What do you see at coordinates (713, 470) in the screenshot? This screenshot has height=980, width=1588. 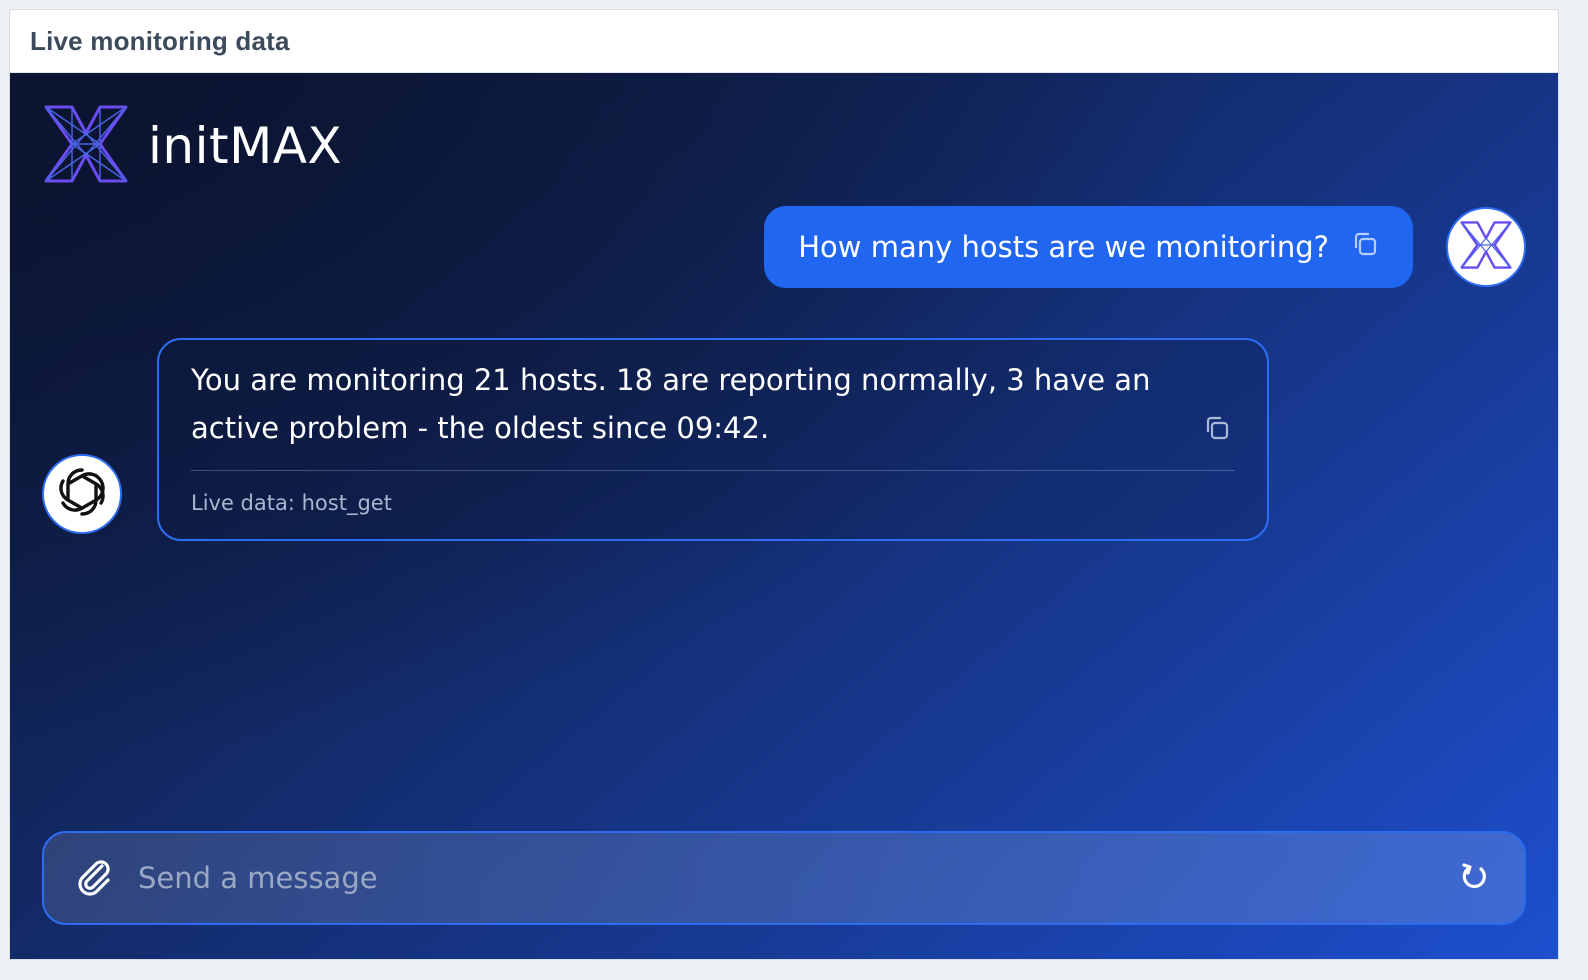 I see `message-divider` at bounding box center [713, 470].